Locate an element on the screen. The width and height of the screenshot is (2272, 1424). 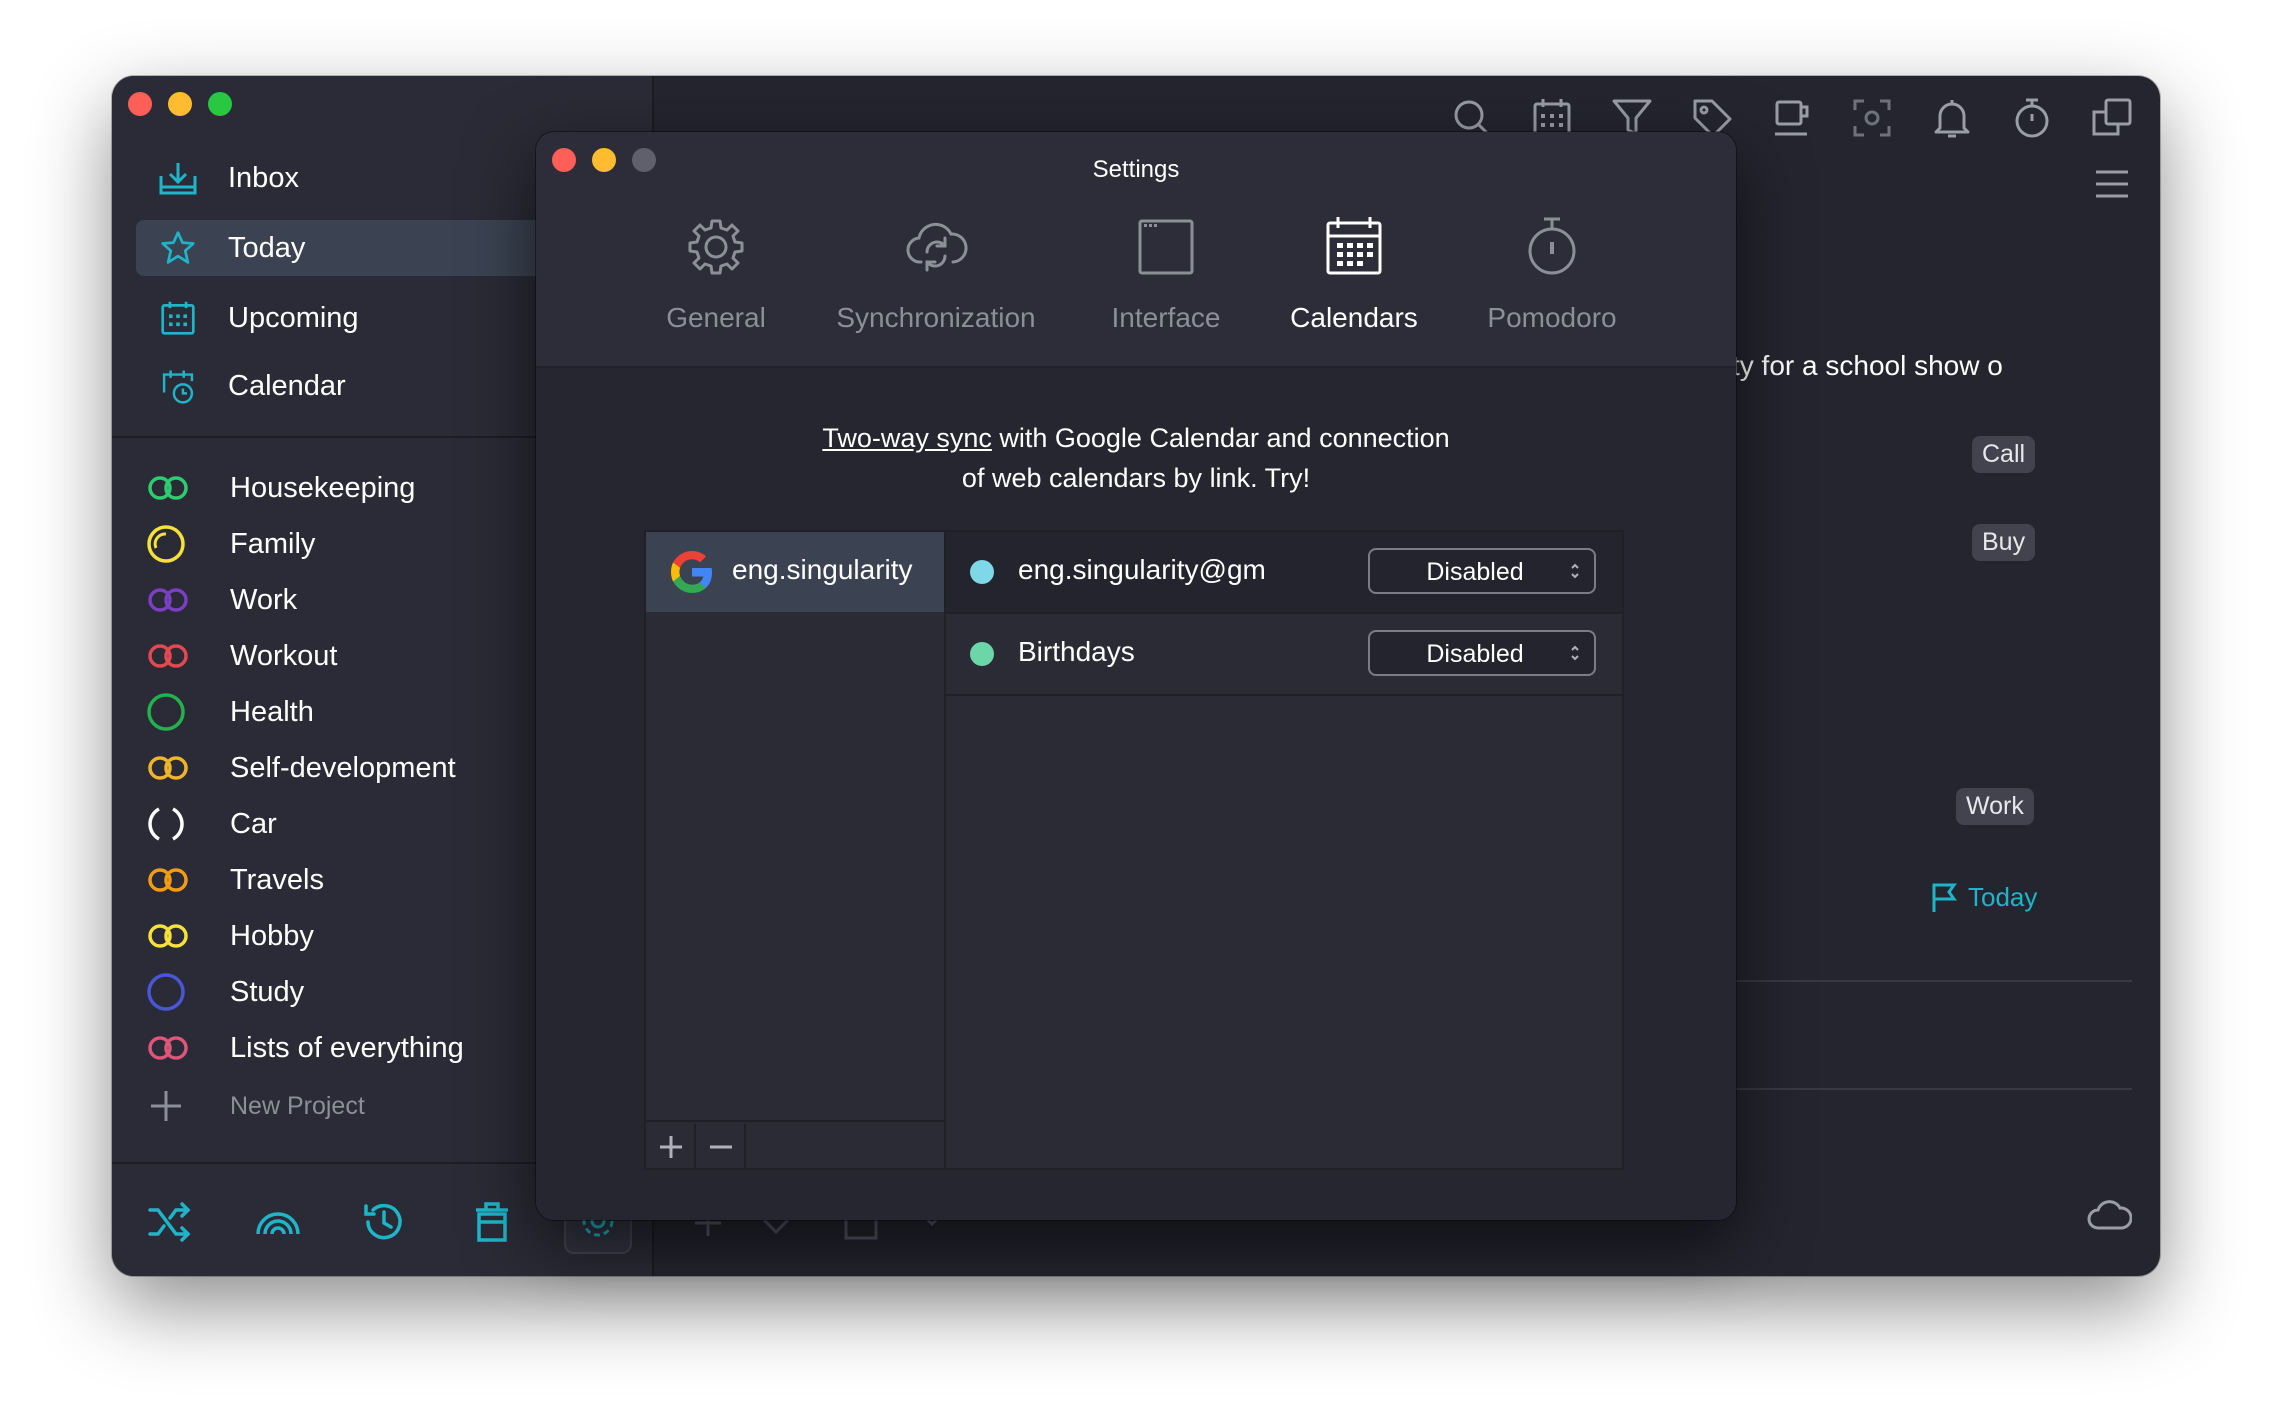
intro-text: with Google Calendar and connection is located at coordinates (1220, 438).